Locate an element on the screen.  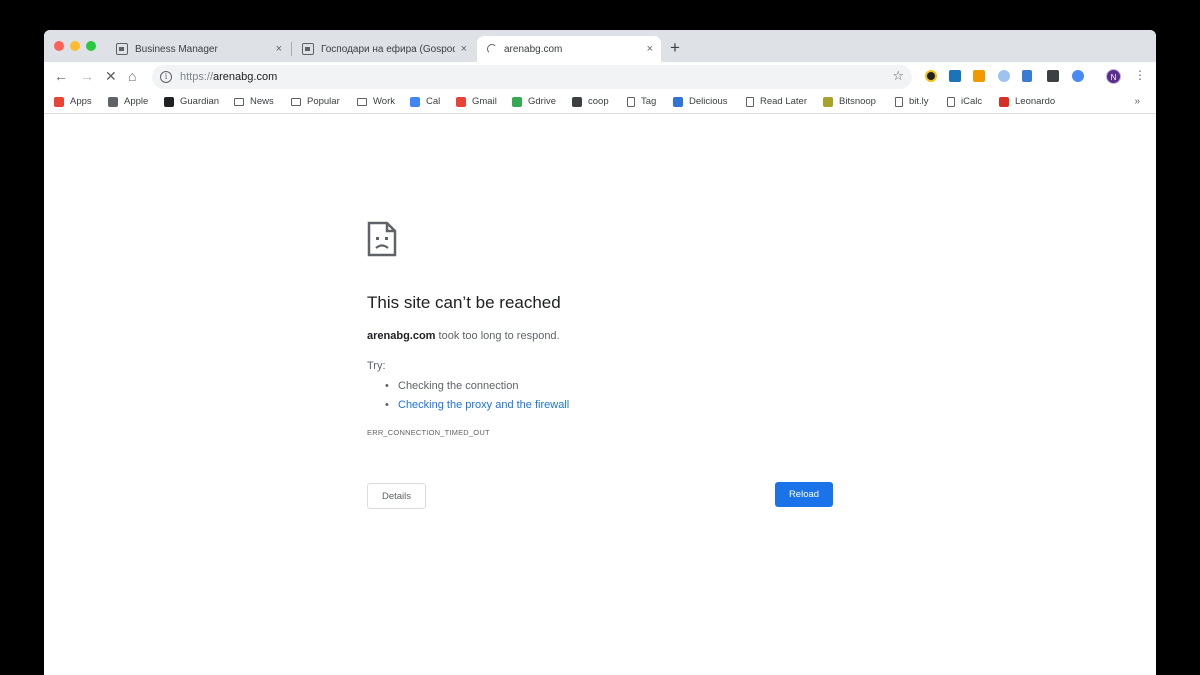
suggestion-check-connection: Checking the connection is located at coordinates (477, 386).